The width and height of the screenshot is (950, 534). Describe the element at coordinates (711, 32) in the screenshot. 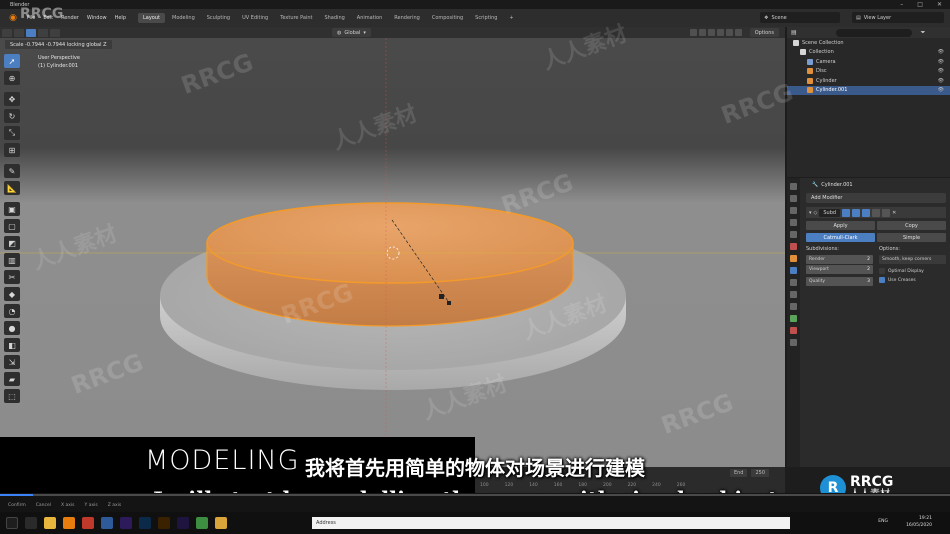

I see `wireframe-shading-icon` at that location.